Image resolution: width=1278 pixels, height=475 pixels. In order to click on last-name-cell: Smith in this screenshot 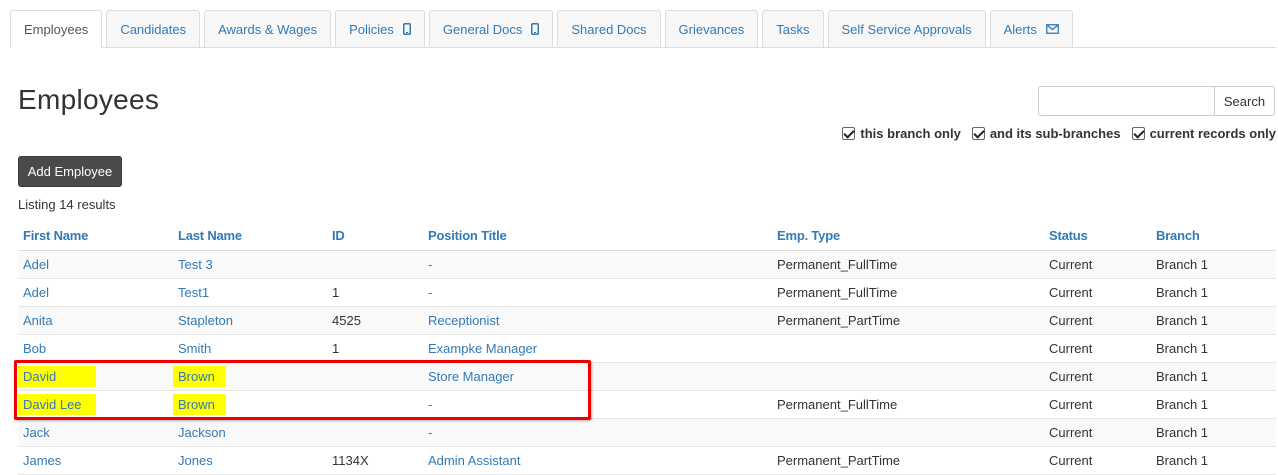, I will do `click(250, 348)`.